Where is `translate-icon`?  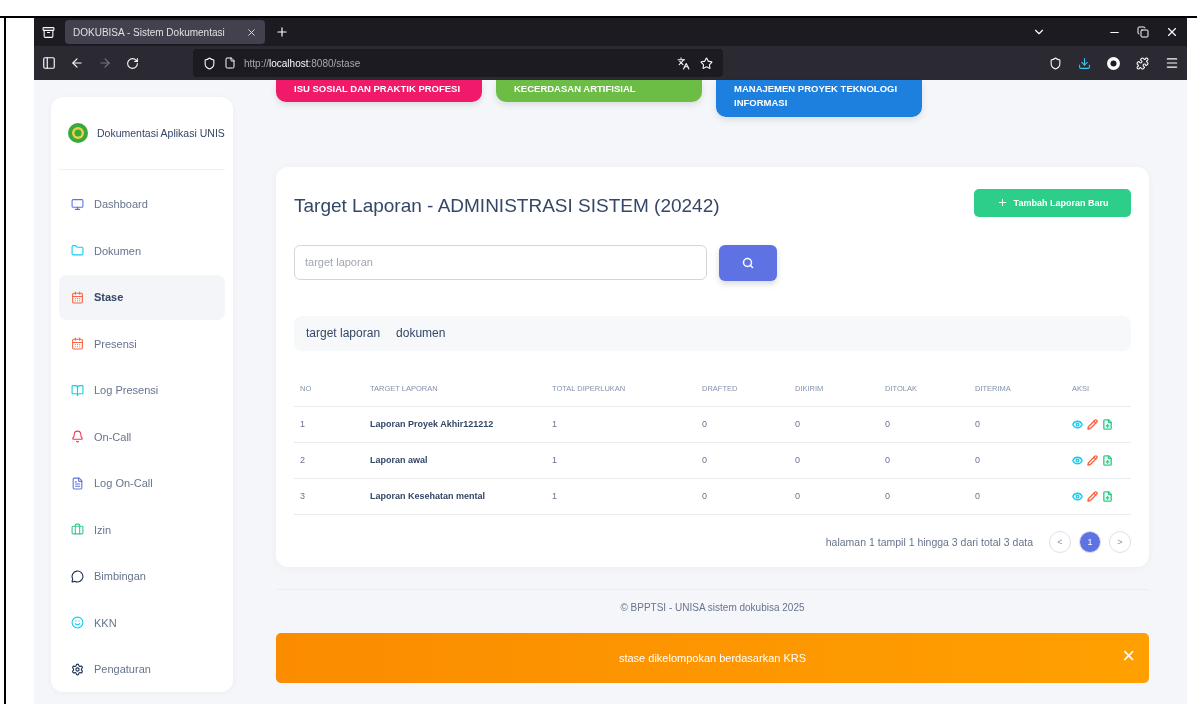 translate-icon is located at coordinates (683, 63).